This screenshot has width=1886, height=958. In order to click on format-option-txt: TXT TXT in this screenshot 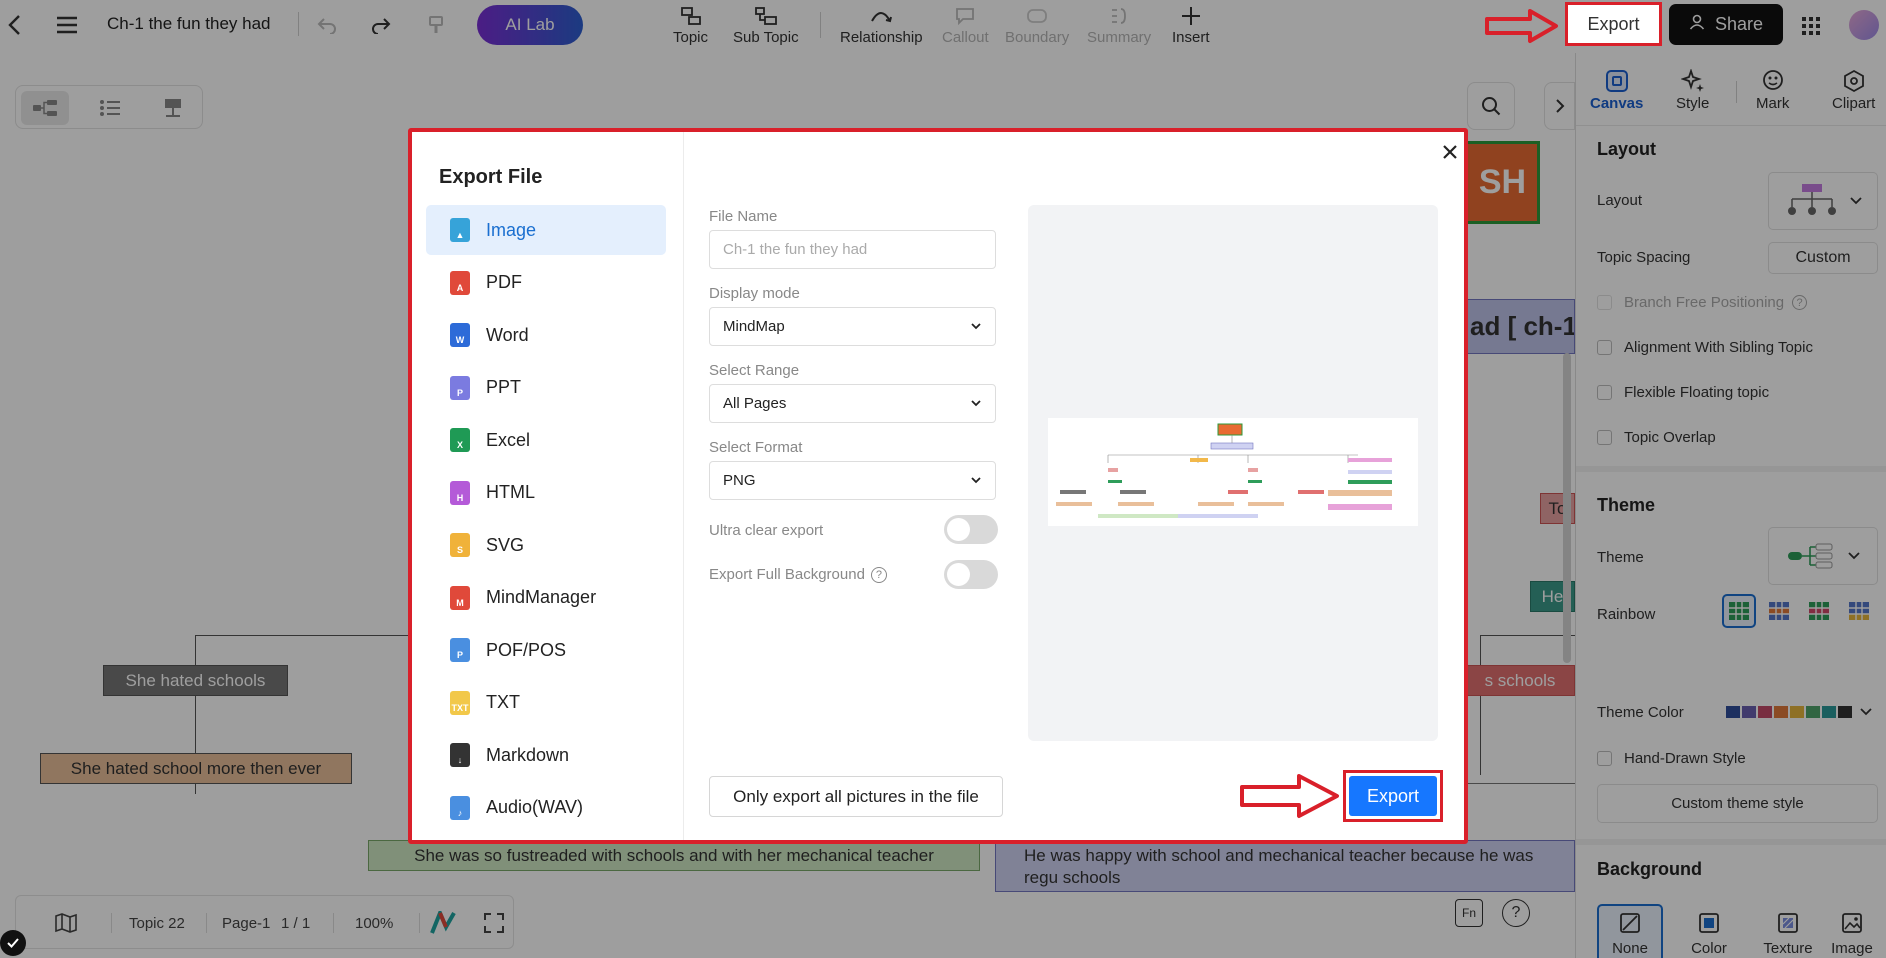, I will do `click(546, 703)`.